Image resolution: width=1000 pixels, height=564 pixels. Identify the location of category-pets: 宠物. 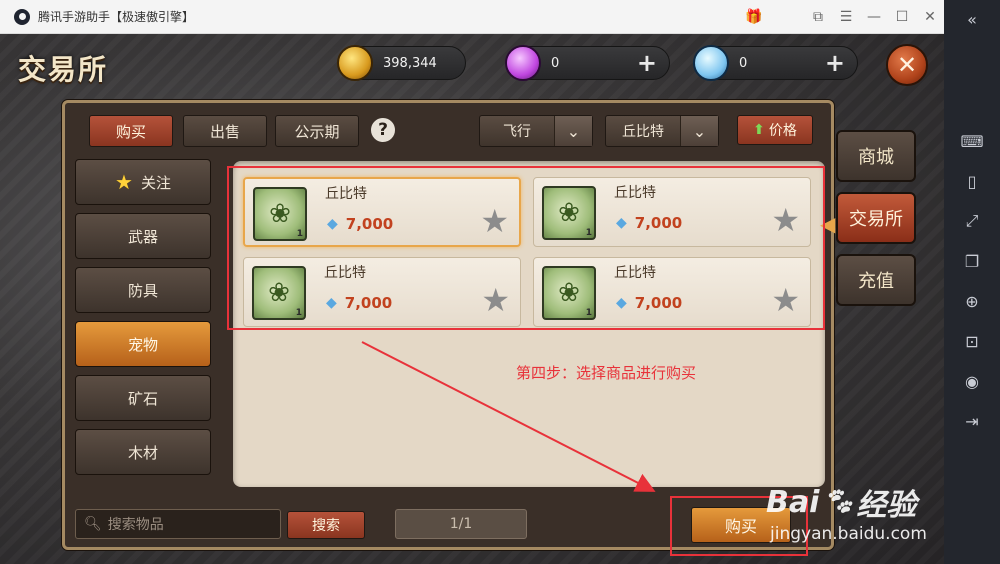
(143, 344).